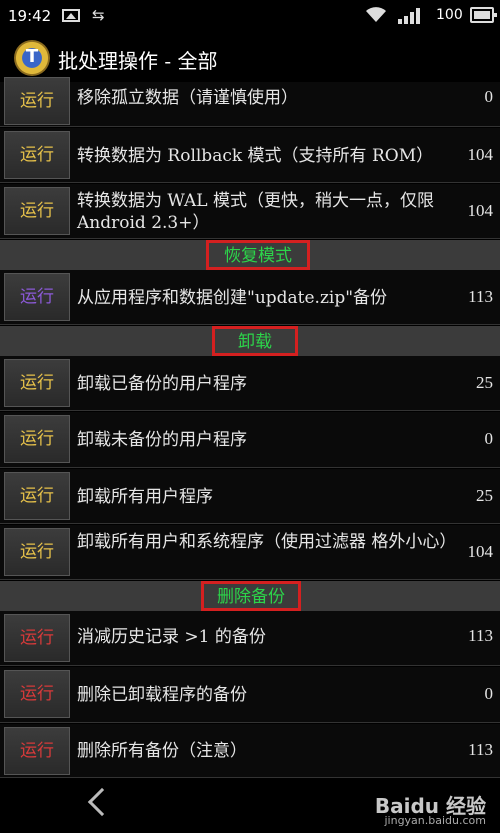 This screenshot has width=500, height=833. What do you see at coordinates (250, 57) in the screenshot?
I see `title-bar: T 批处理操作 - 全部` at bounding box center [250, 57].